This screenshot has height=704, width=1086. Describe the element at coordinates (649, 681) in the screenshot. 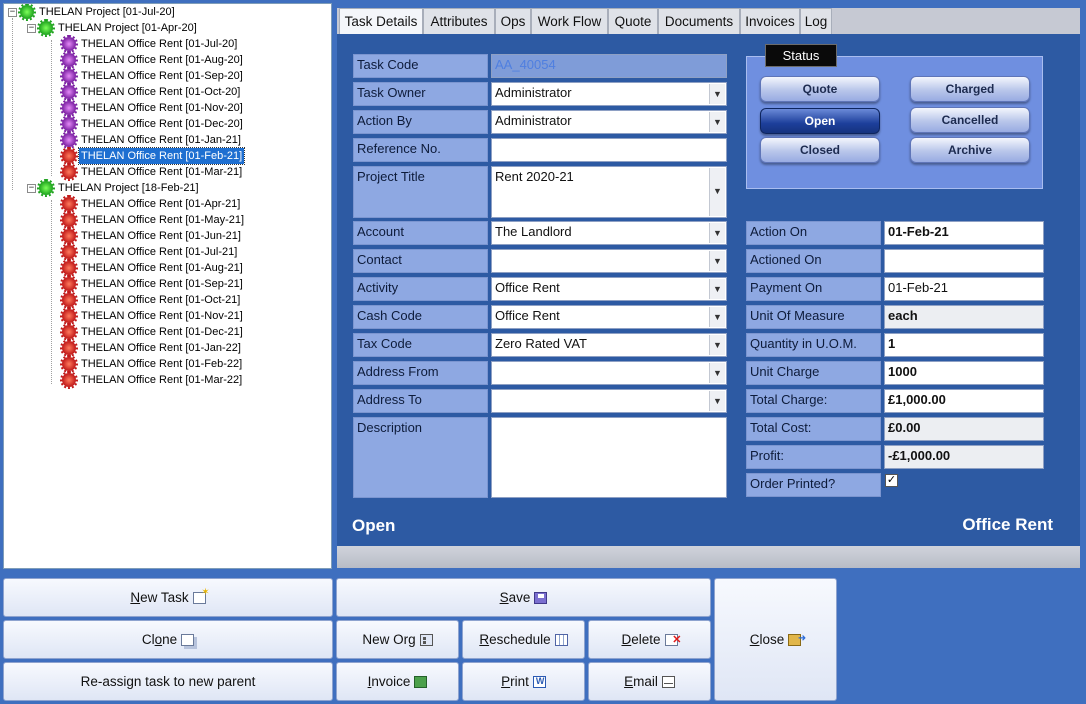

I see `email-button: Email` at that location.